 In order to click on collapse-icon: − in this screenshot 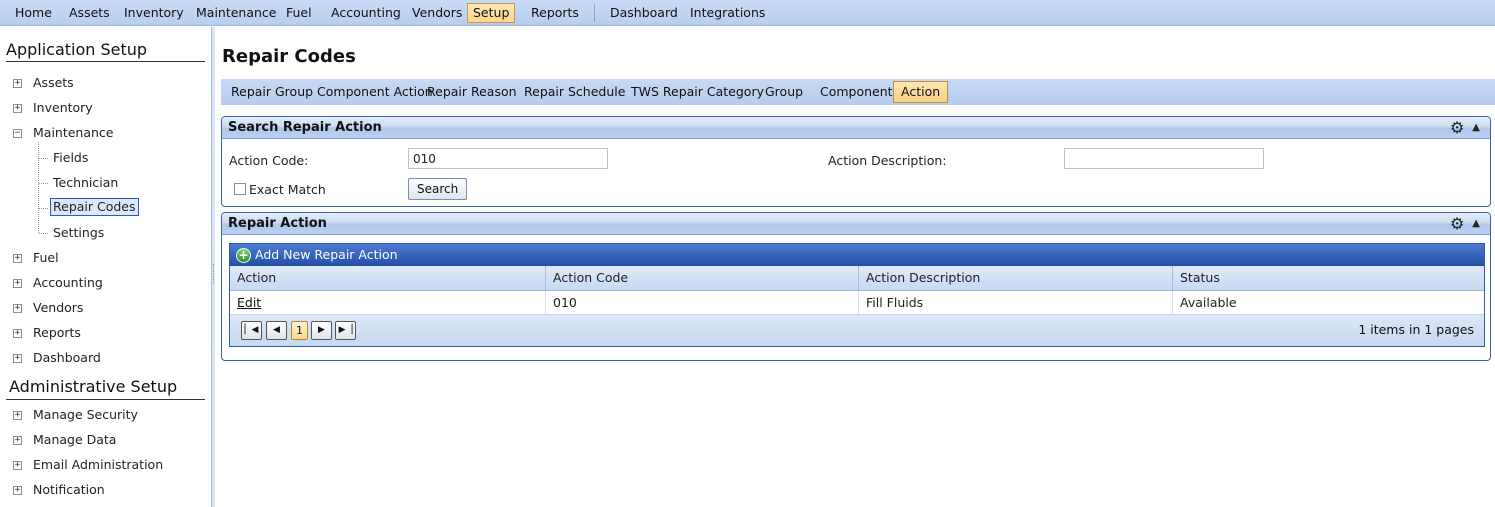, I will do `click(17, 133)`.